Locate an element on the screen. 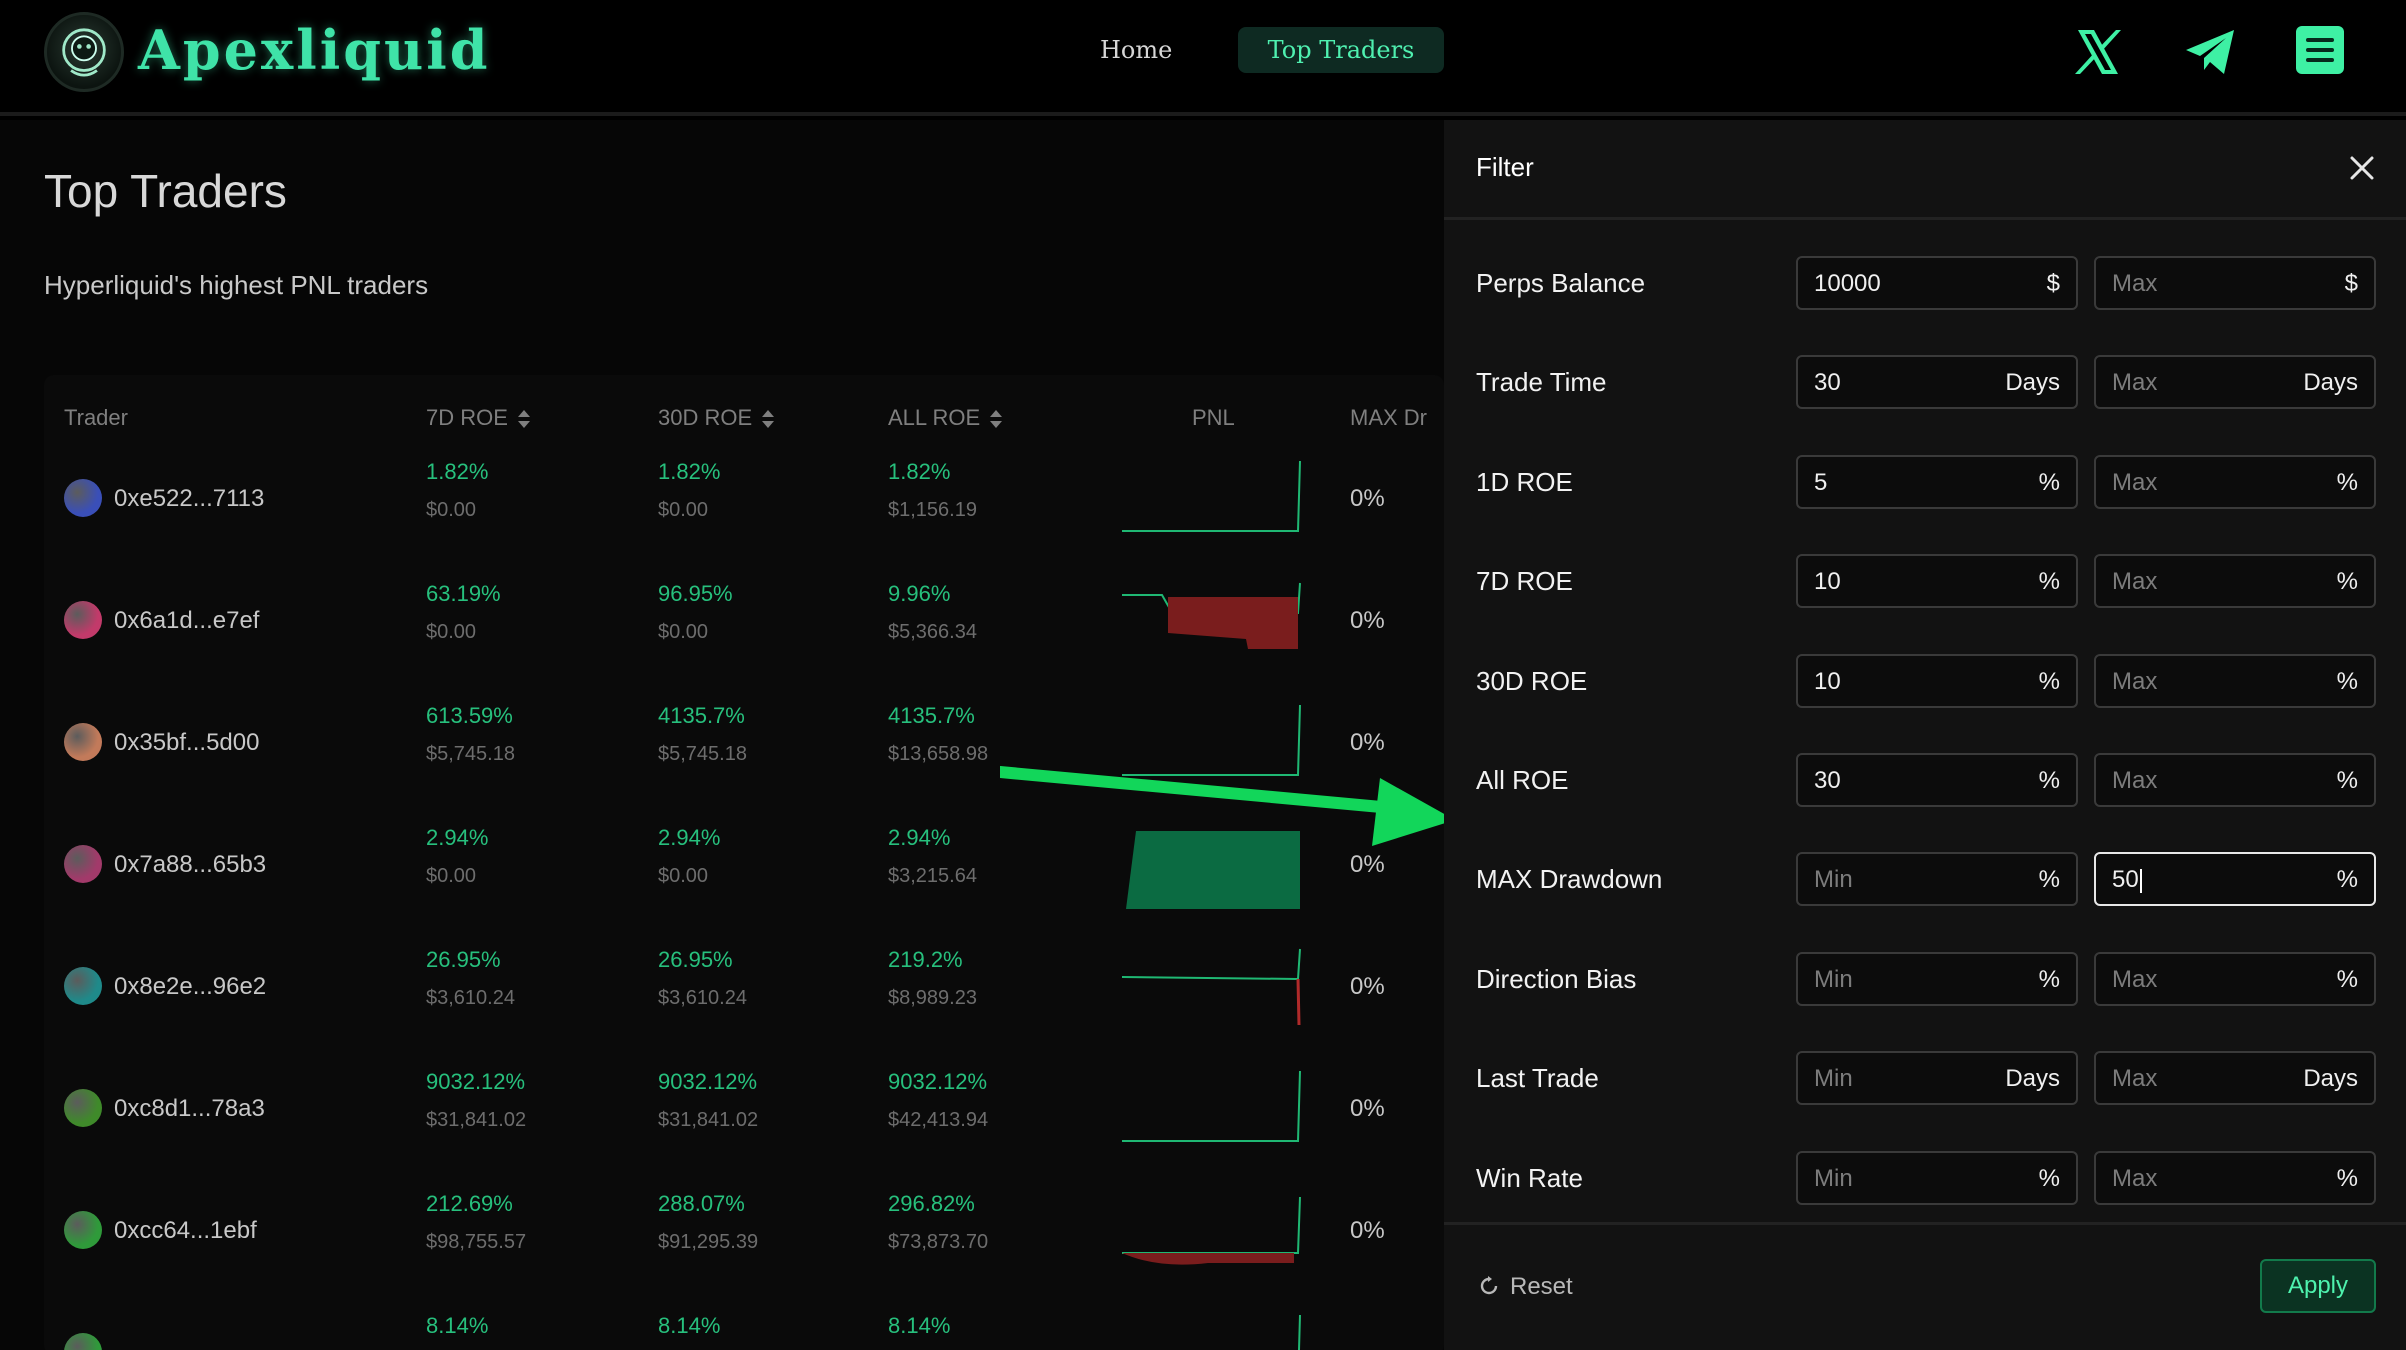 The height and width of the screenshot is (1350, 2406). min-value: 10 is located at coordinates (1827, 581).